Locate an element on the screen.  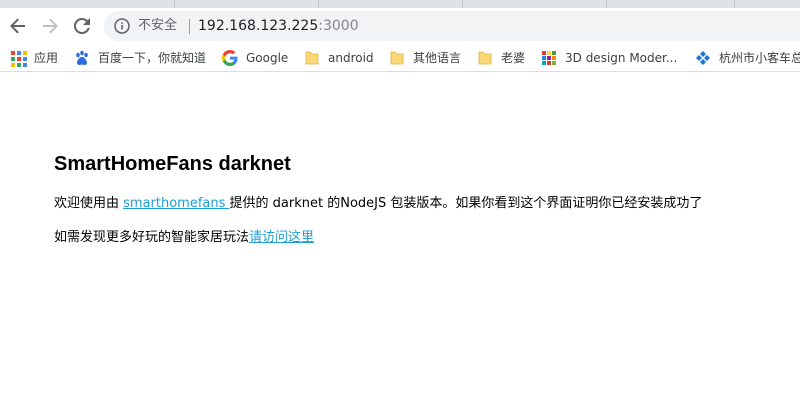
bookmark-folder-other-languages: 其他语言 is located at coordinates (425, 58).